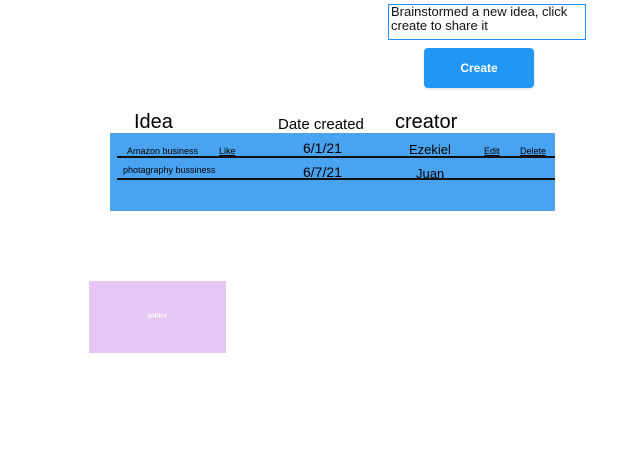 Image resolution: width=621 pixels, height=460 pixels. I want to click on creator-name: Ezekiel, so click(430, 149).